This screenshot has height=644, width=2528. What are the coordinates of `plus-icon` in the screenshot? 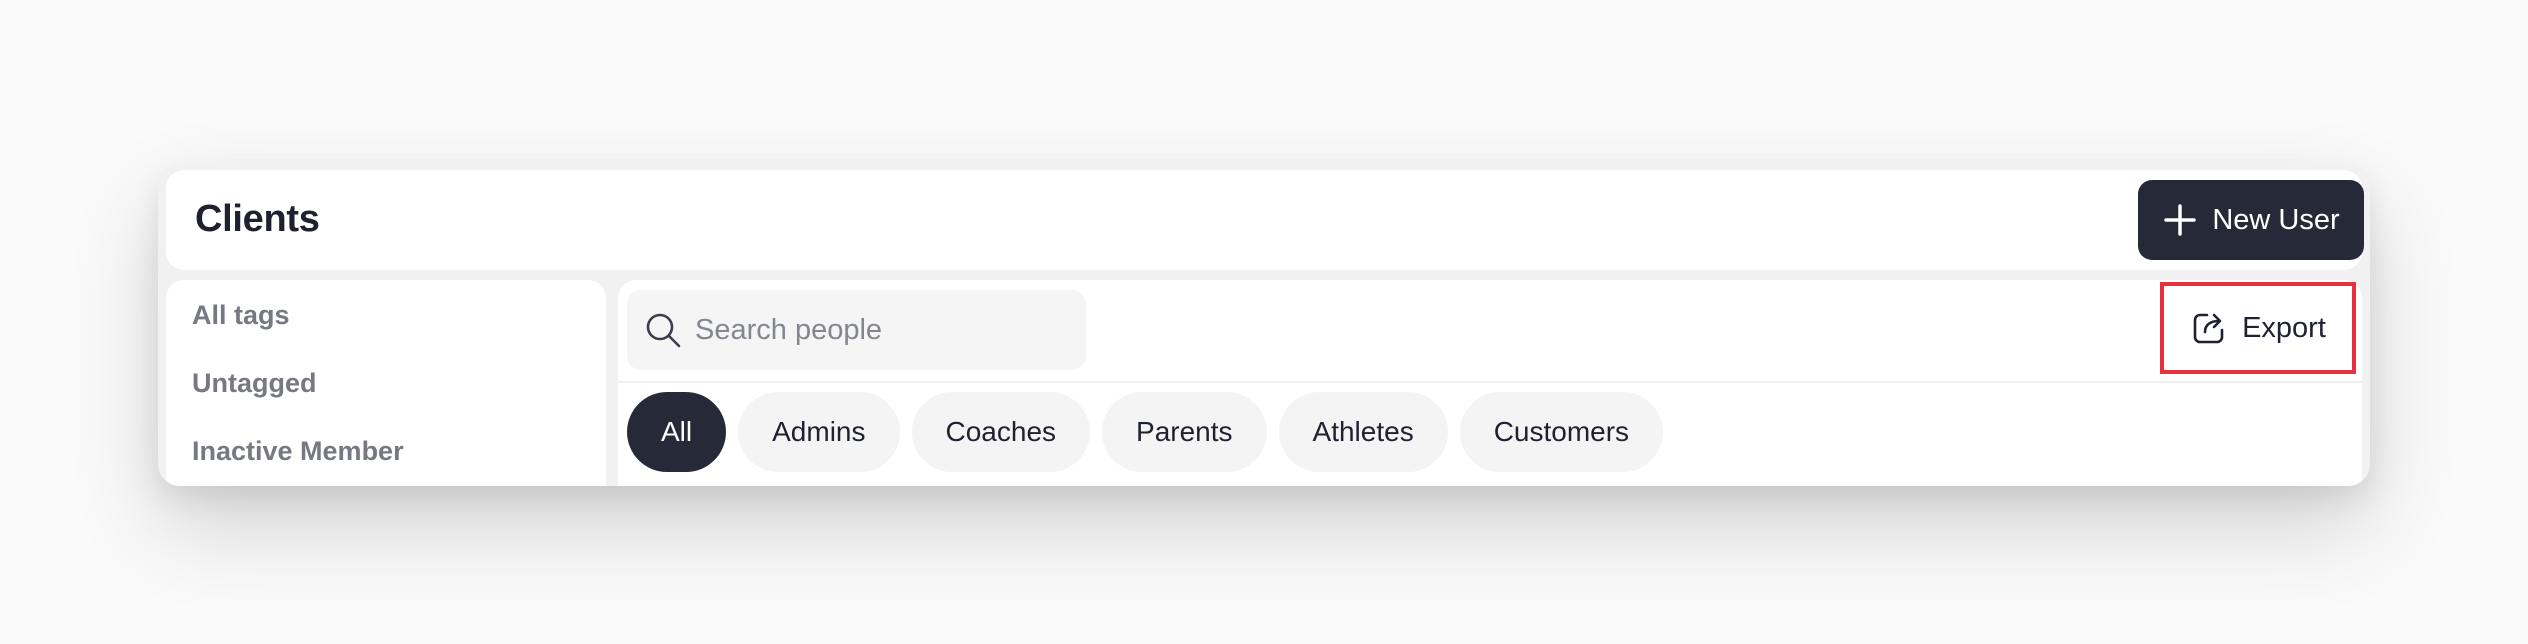 It's located at (2180, 220).